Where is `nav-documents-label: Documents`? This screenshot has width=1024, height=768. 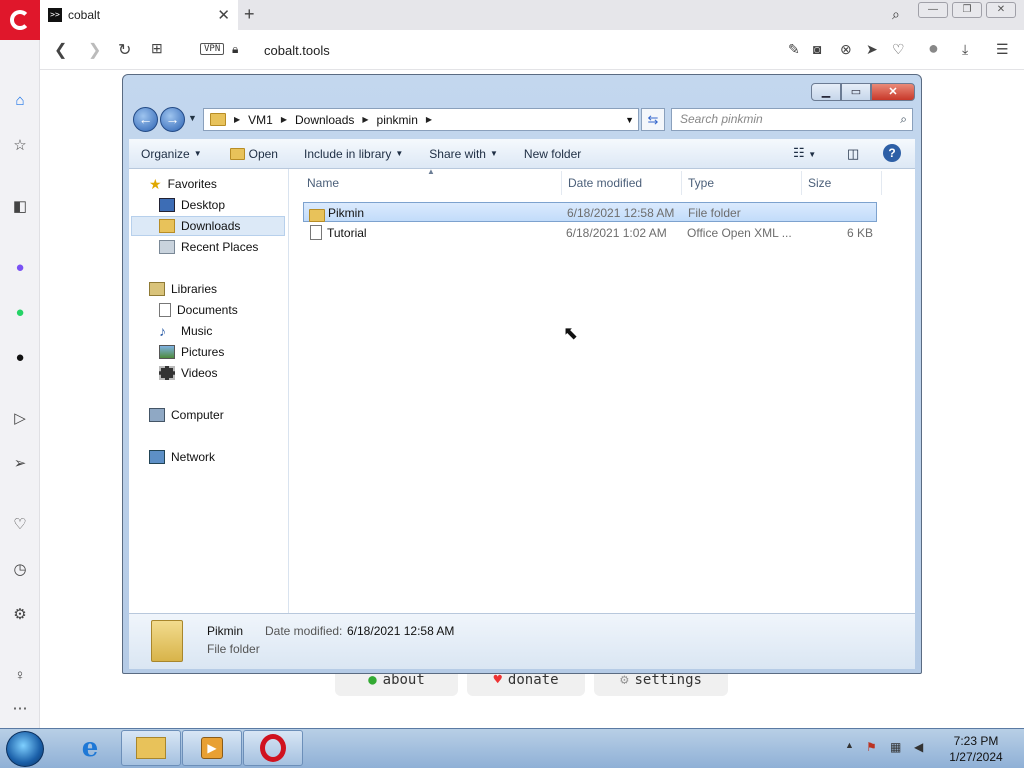 nav-documents-label: Documents is located at coordinates (207, 310).